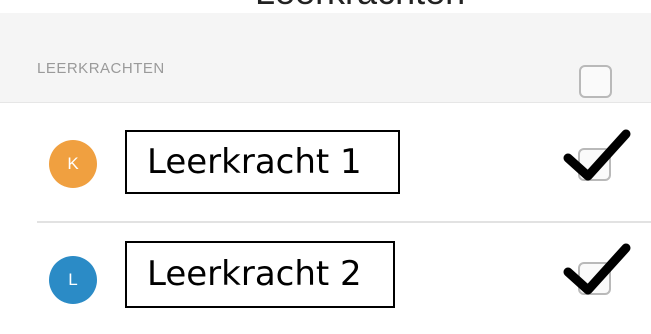 The height and width of the screenshot is (334, 651). Describe the element at coordinates (73, 164) in the screenshot. I see `avatar: K` at that location.